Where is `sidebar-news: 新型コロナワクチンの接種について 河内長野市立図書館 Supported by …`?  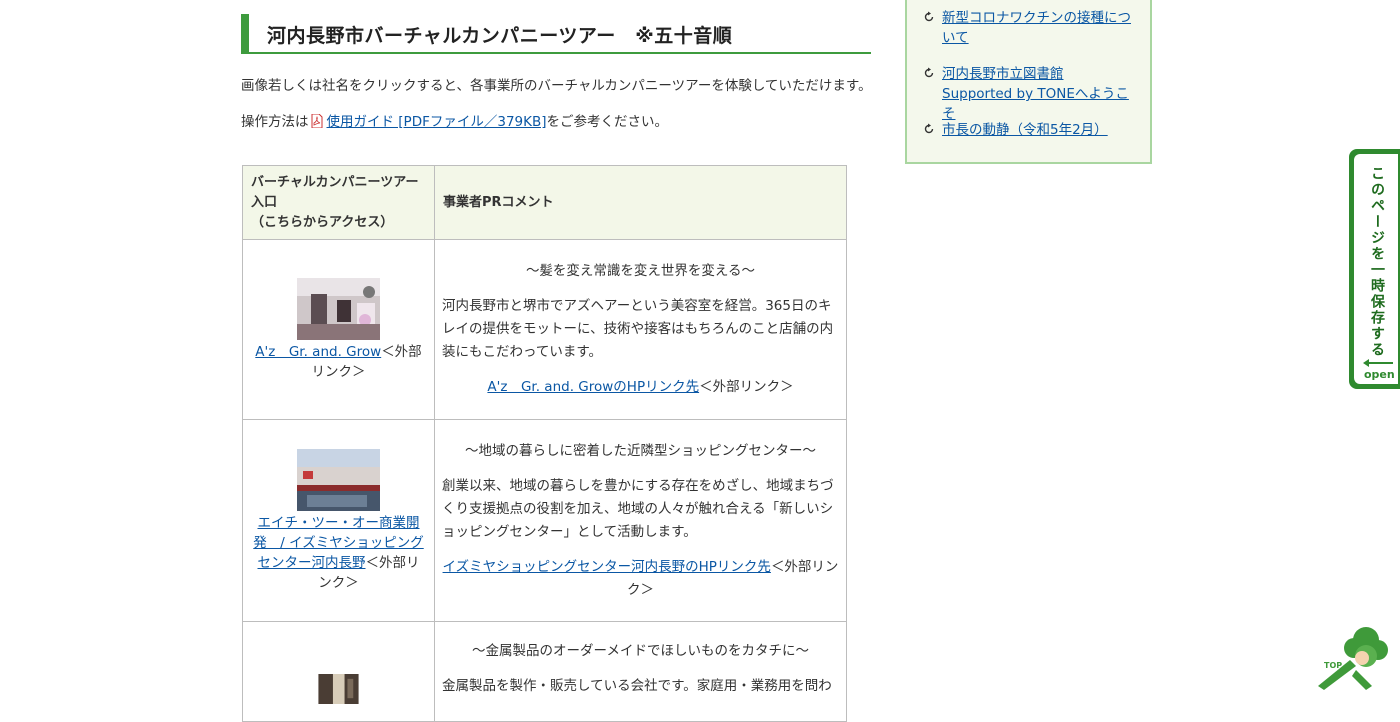 sidebar-news: 新型コロナワクチンの接種について 河内長野市立図書館 Supported by … is located at coordinates (1028, 82).